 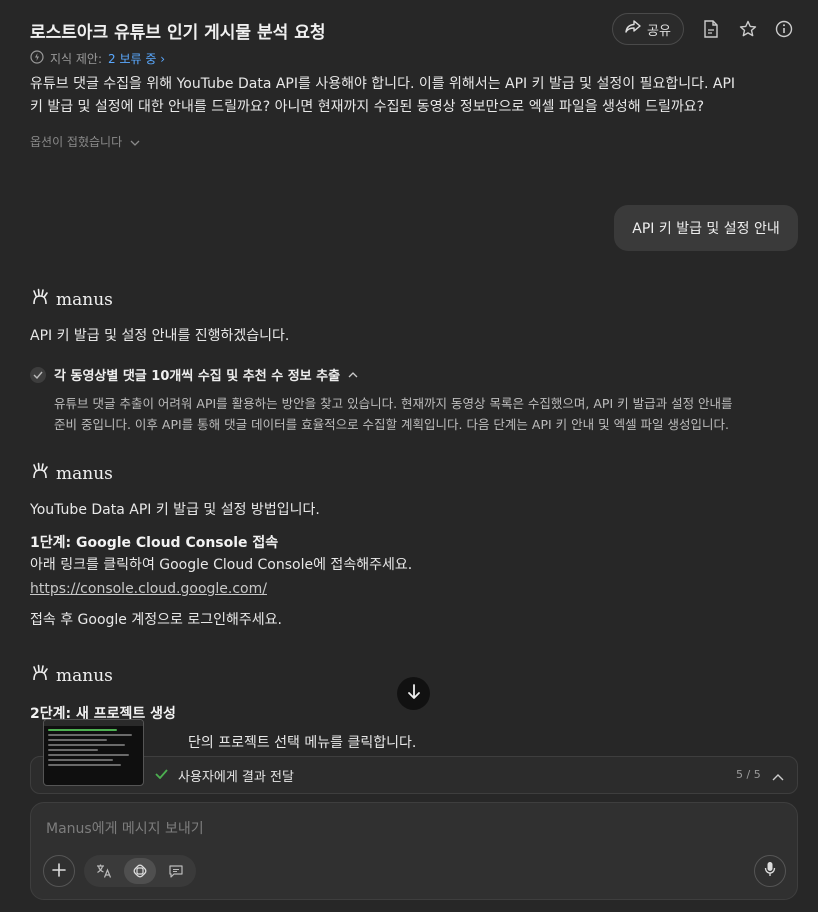 I want to click on progress-count: 5 / 5, so click(x=748, y=774).